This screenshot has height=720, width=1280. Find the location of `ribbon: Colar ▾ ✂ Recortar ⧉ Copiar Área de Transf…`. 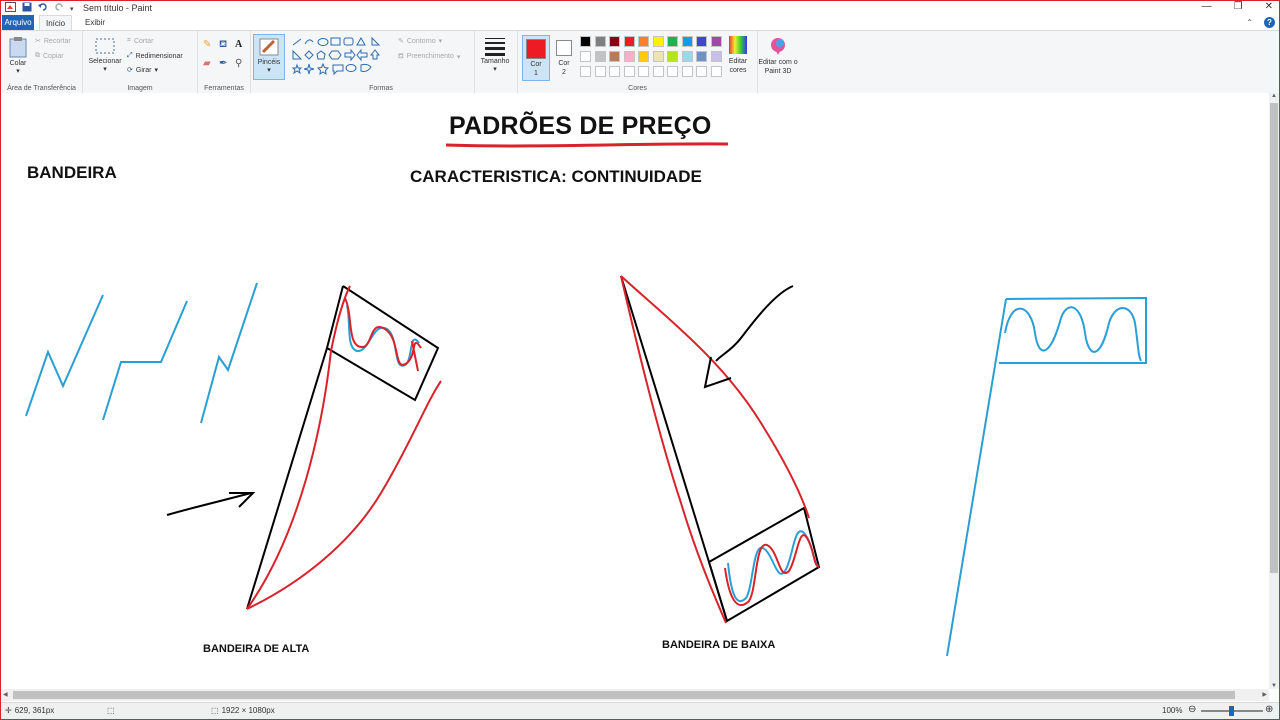

ribbon: Colar ▾ ✂ Recortar ⧉ Copiar Área de Transf… is located at coordinates (640, 62).